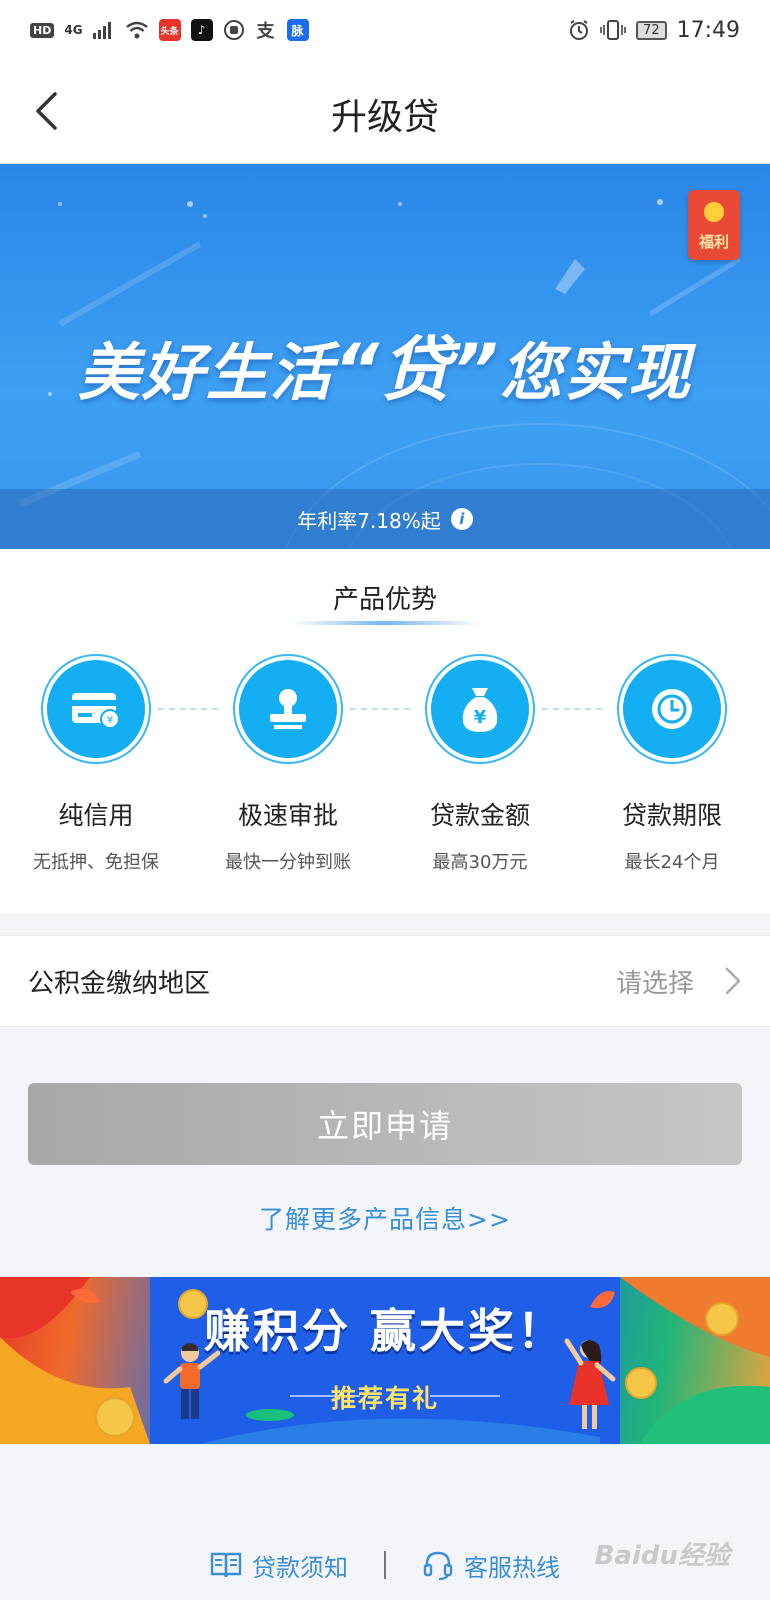 Image resolution: width=770 pixels, height=1600 pixels. Describe the element at coordinates (384, 1398) in the screenshot. I see `promo-subtitle: 推荐有礼` at that location.